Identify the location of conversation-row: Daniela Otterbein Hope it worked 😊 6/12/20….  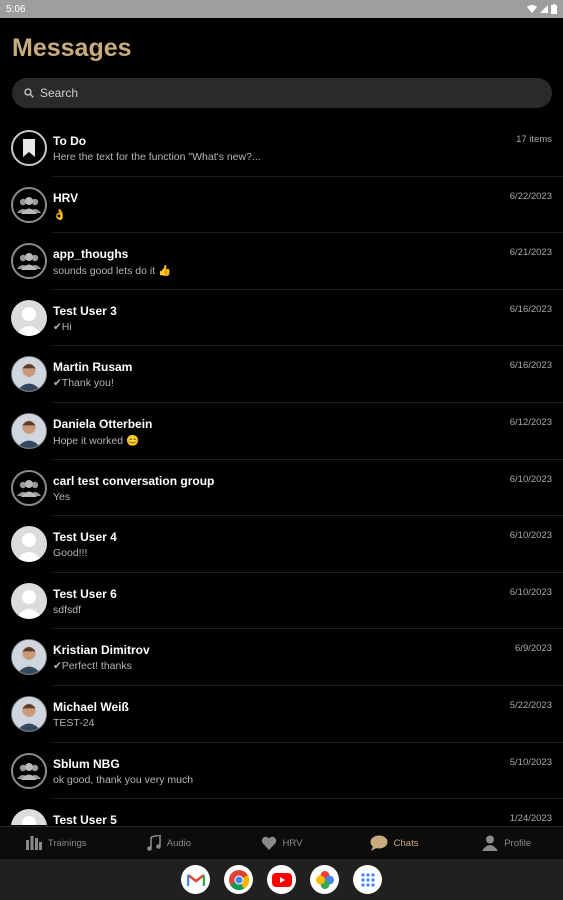
(281, 431).